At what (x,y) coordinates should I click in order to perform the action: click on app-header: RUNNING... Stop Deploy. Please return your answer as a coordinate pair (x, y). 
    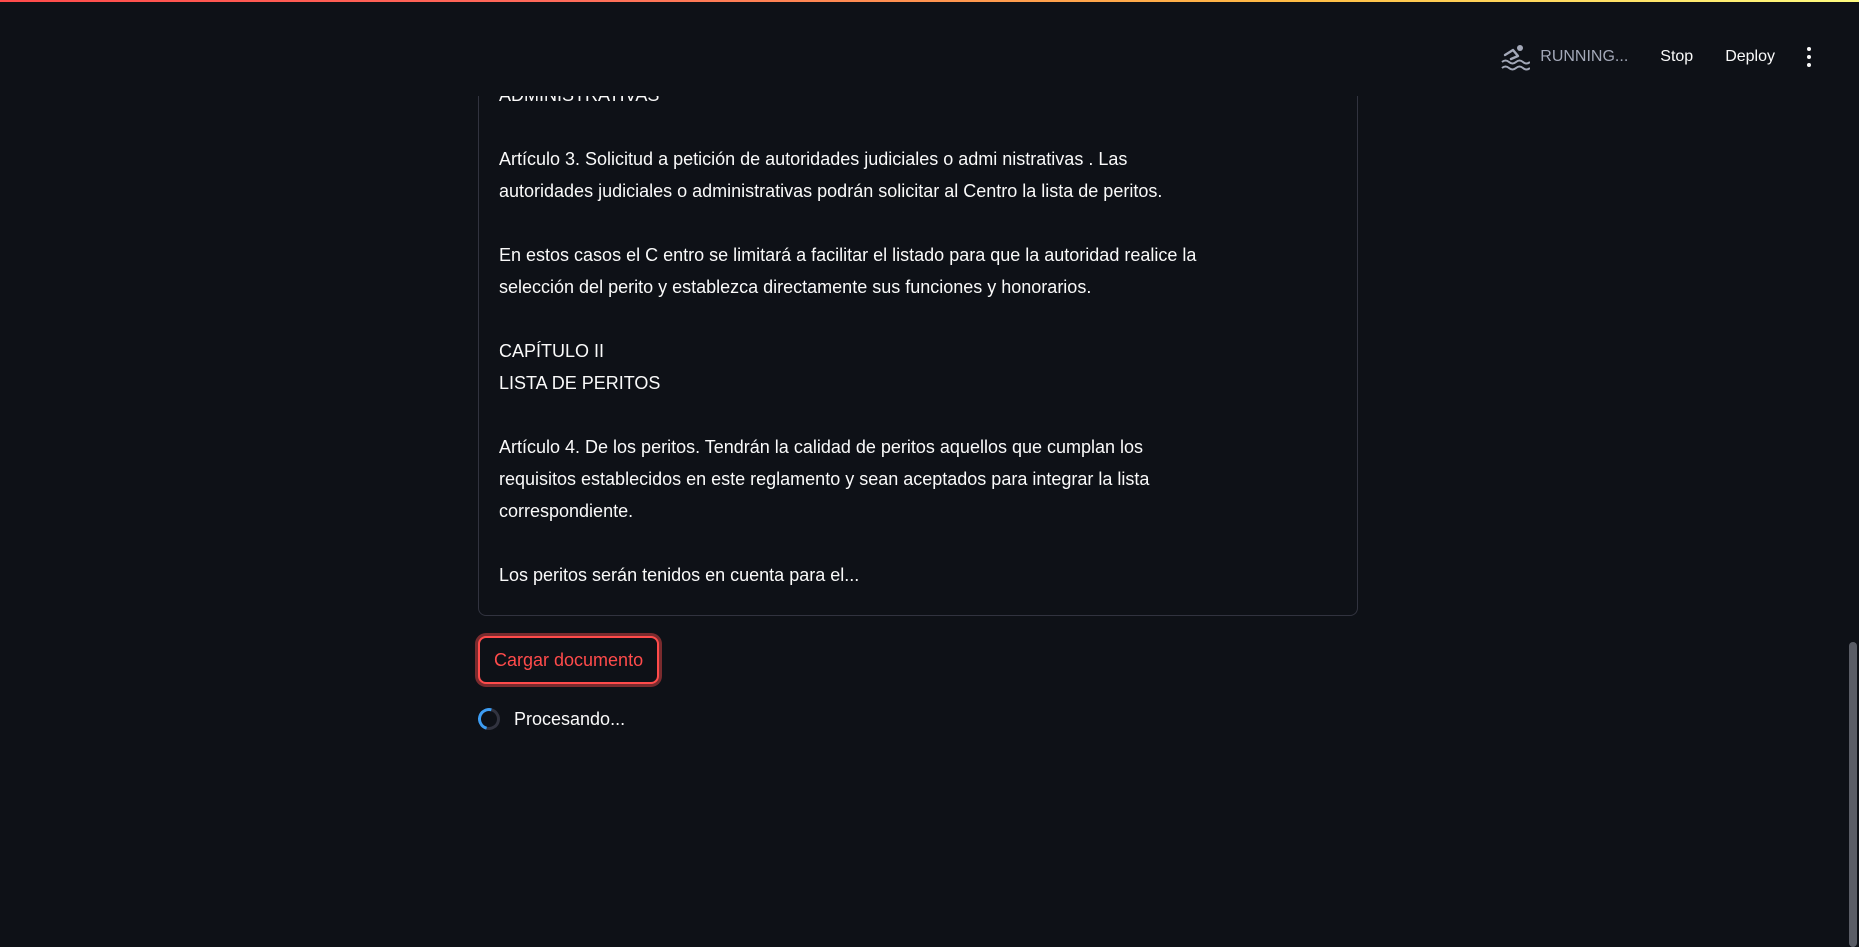
    Looking at the image, I should click on (929, 52).